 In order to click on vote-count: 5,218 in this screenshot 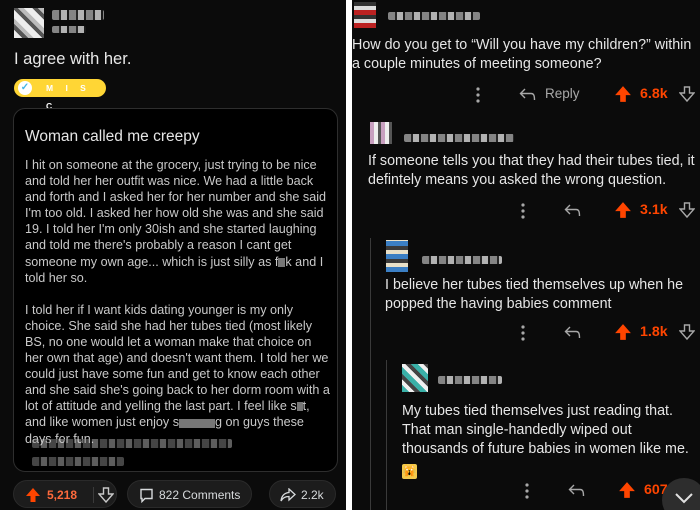, I will do `click(62, 495)`.